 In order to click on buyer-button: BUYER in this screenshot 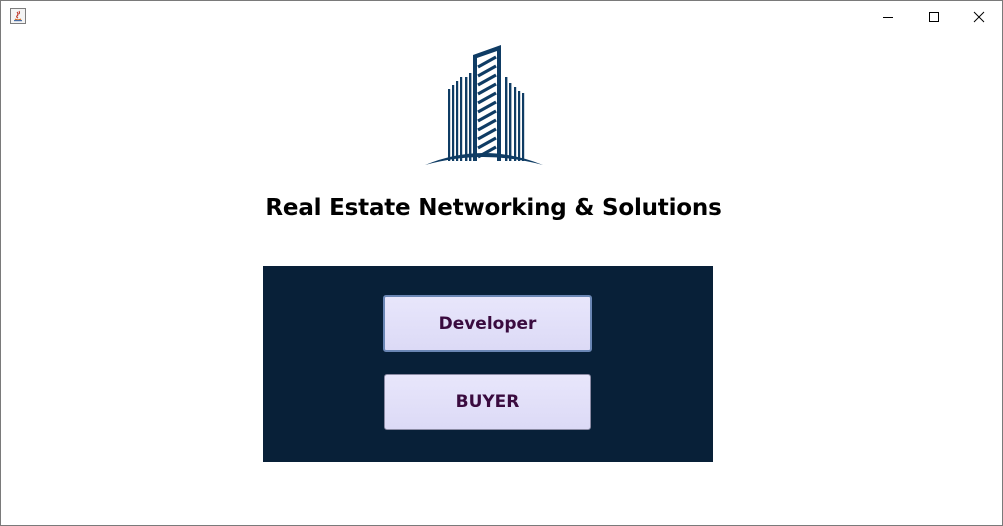, I will do `click(487, 402)`.